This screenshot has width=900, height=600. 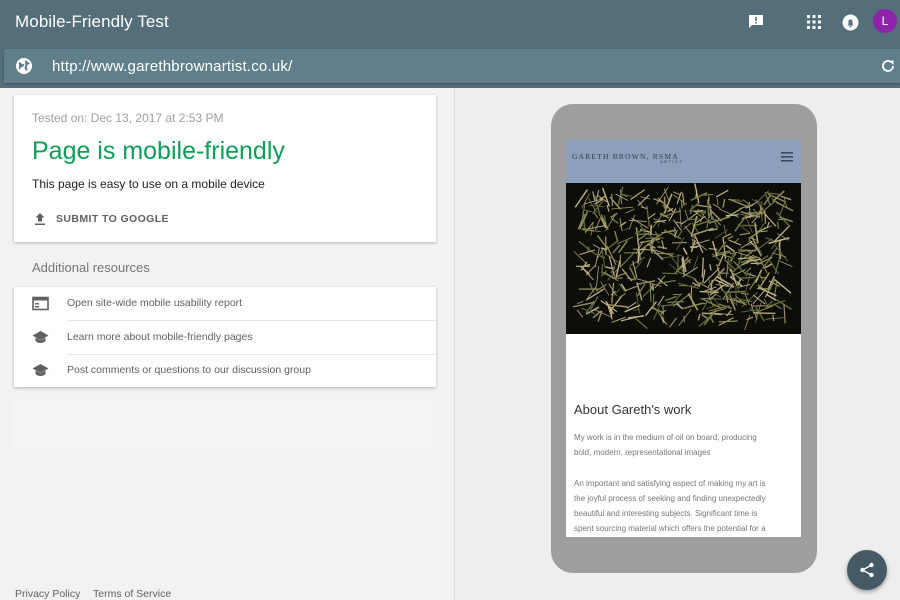 I want to click on school-icon, so click(x=40, y=337).